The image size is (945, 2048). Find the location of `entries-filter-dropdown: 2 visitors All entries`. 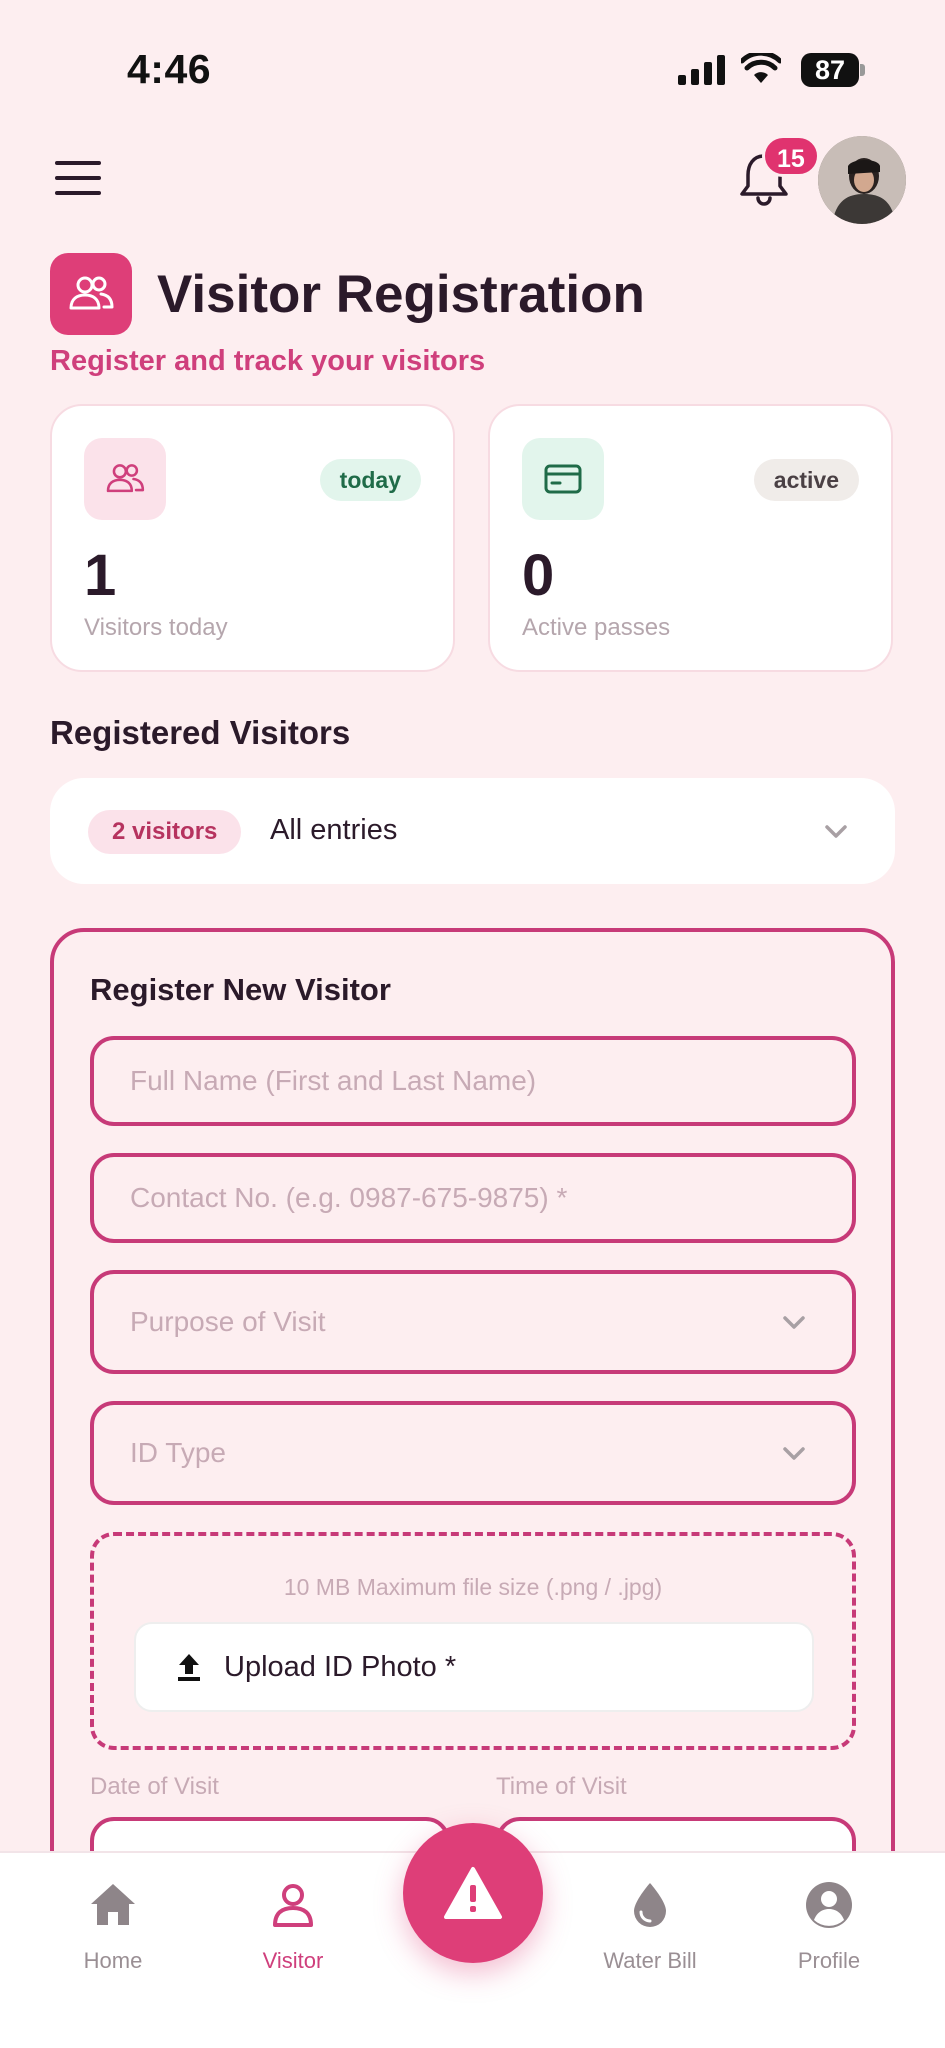

entries-filter-dropdown: 2 visitors All entries is located at coordinates (472, 831).